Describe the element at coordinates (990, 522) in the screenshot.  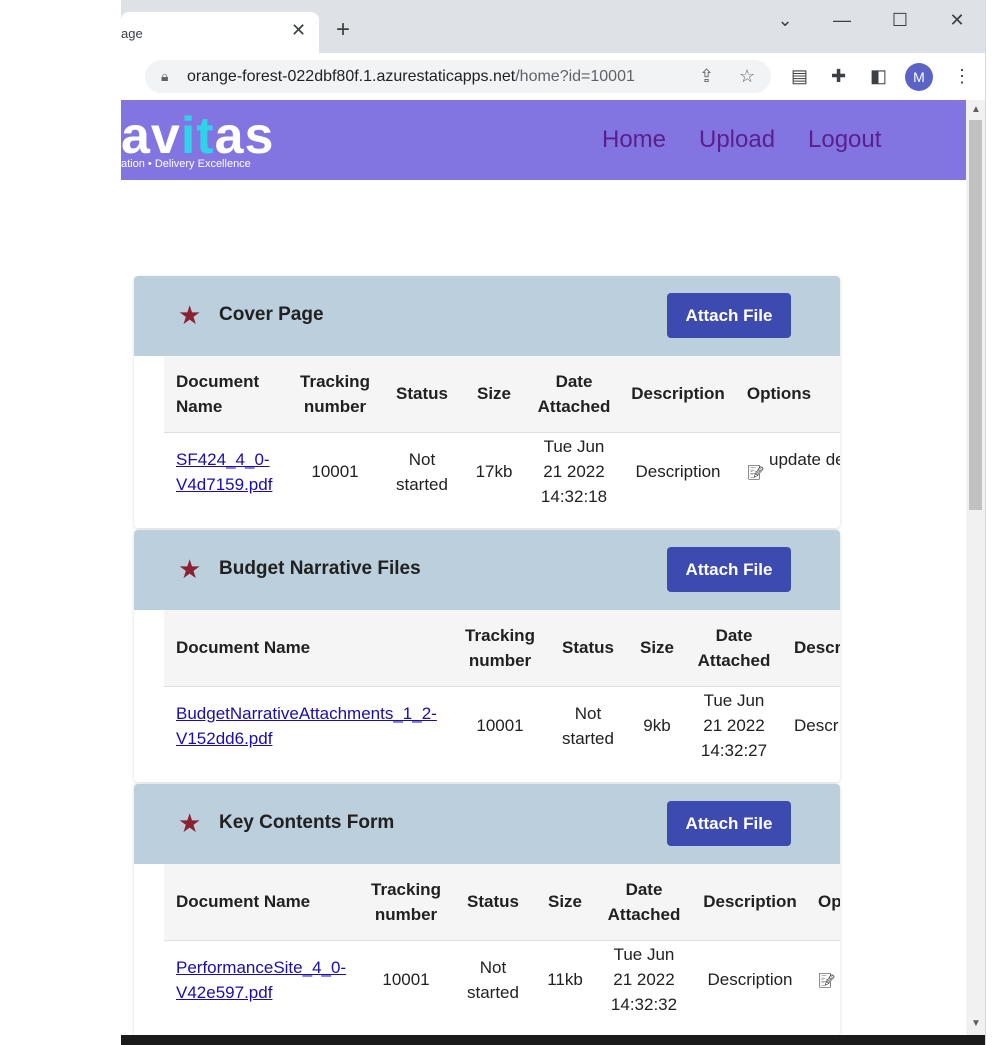
I see `desktop-edge-right` at that location.